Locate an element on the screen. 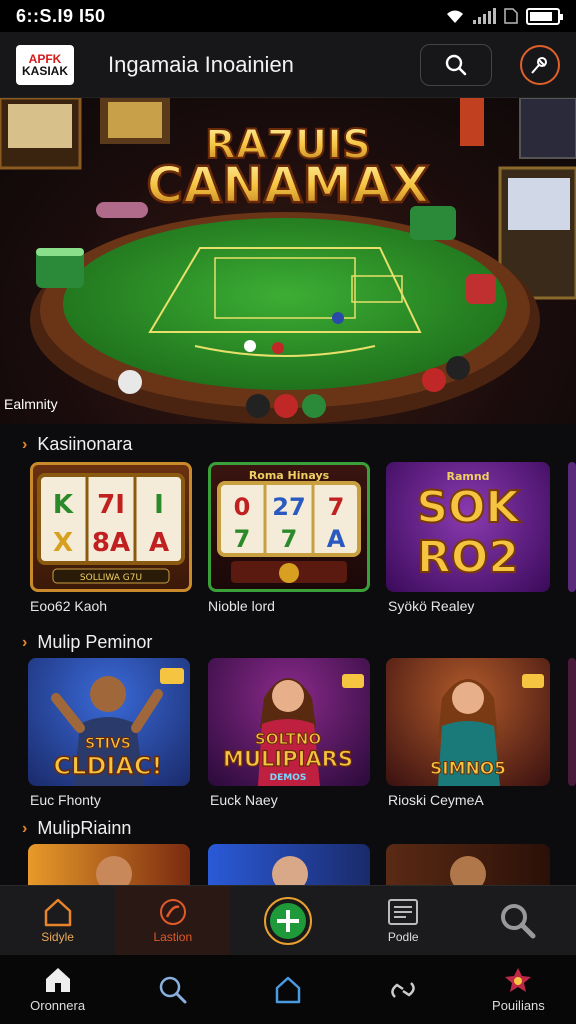 The height and width of the screenshot is (1024, 576). app-header: APFK KASIAK Ingamaia Inoainien is located at coordinates (288, 65).